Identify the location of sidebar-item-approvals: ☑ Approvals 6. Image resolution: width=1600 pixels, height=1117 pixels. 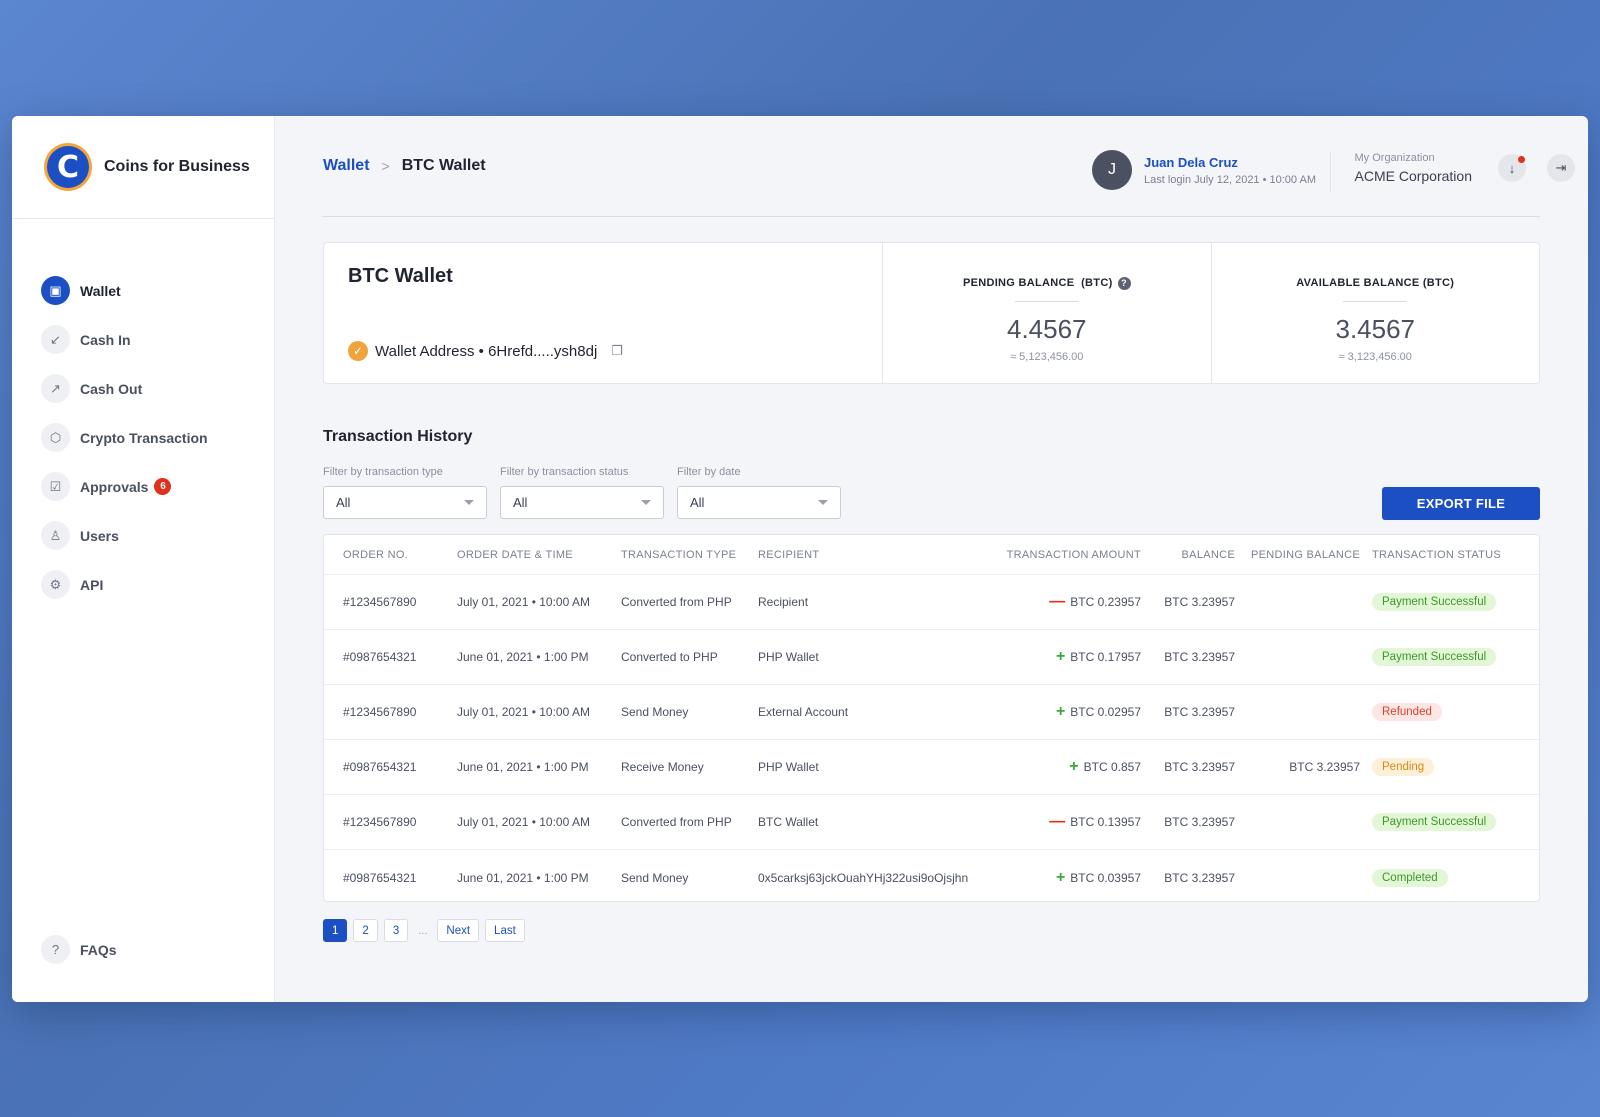
(157, 486).